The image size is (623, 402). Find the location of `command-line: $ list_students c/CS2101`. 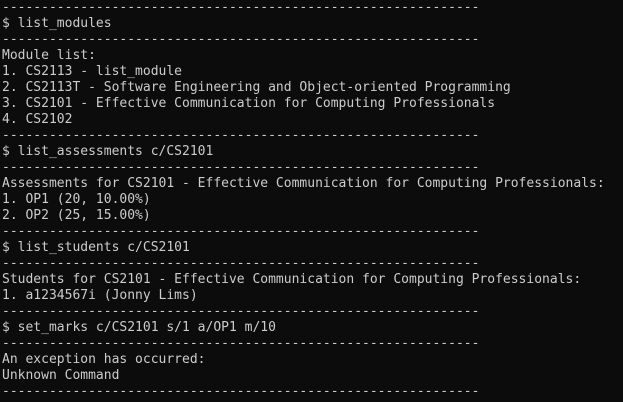

command-line: $ list_students c/CS2101 is located at coordinates (96, 247).